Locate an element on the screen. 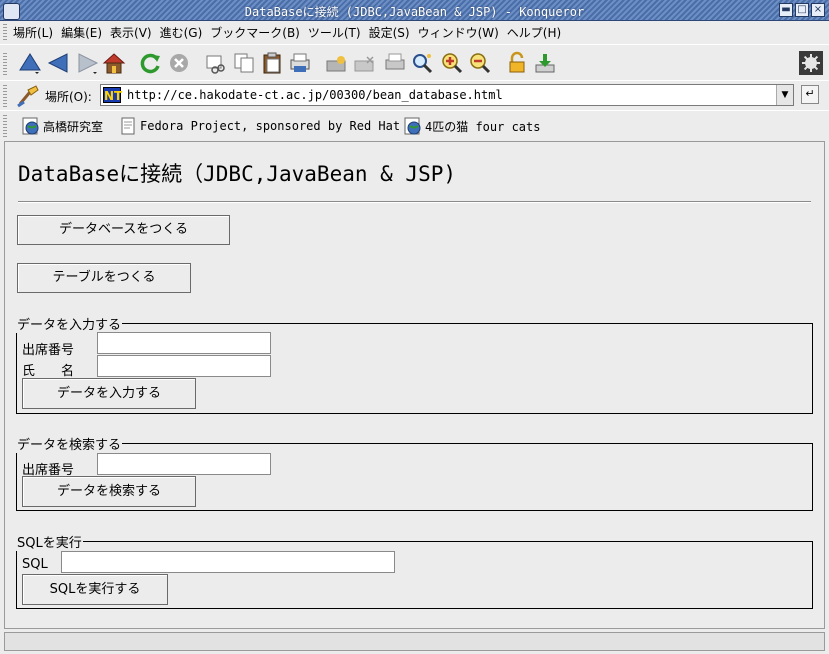  close-button: × is located at coordinates (818, 10).